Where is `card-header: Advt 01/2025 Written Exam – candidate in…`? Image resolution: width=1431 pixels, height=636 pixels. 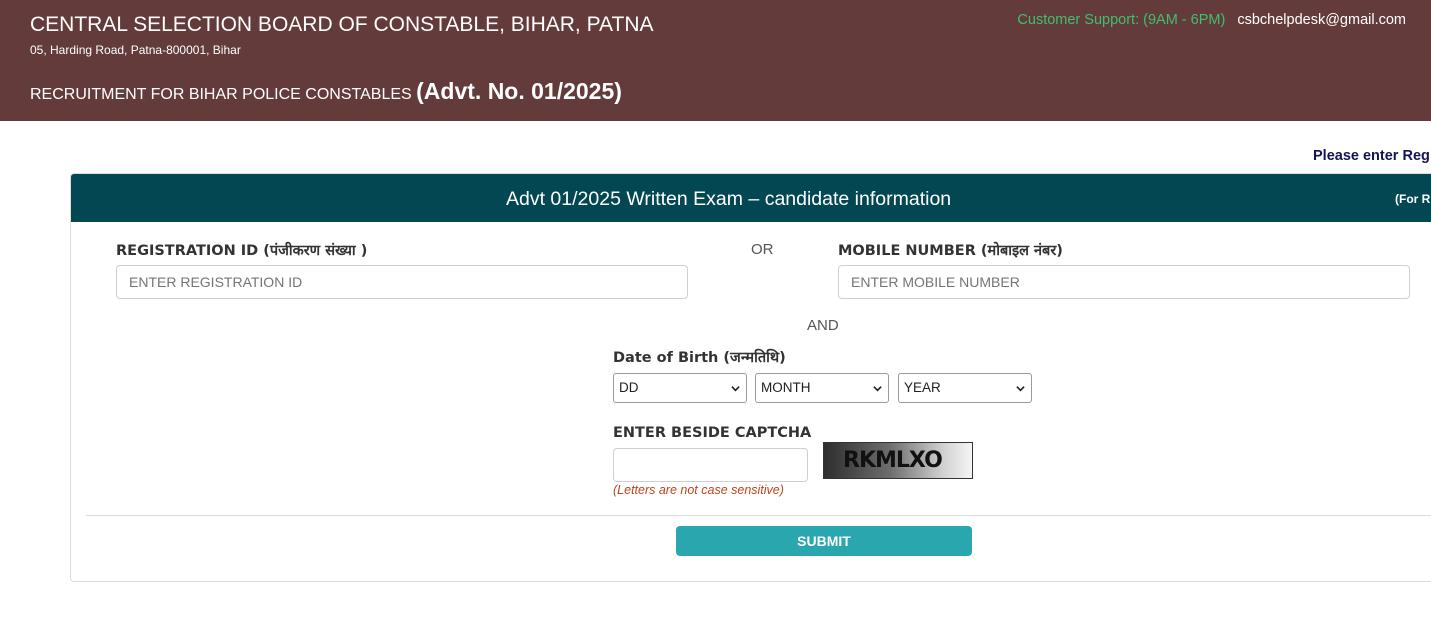
card-header: Advt 01/2025 Written Exam – candidate in… is located at coordinates (751, 198).